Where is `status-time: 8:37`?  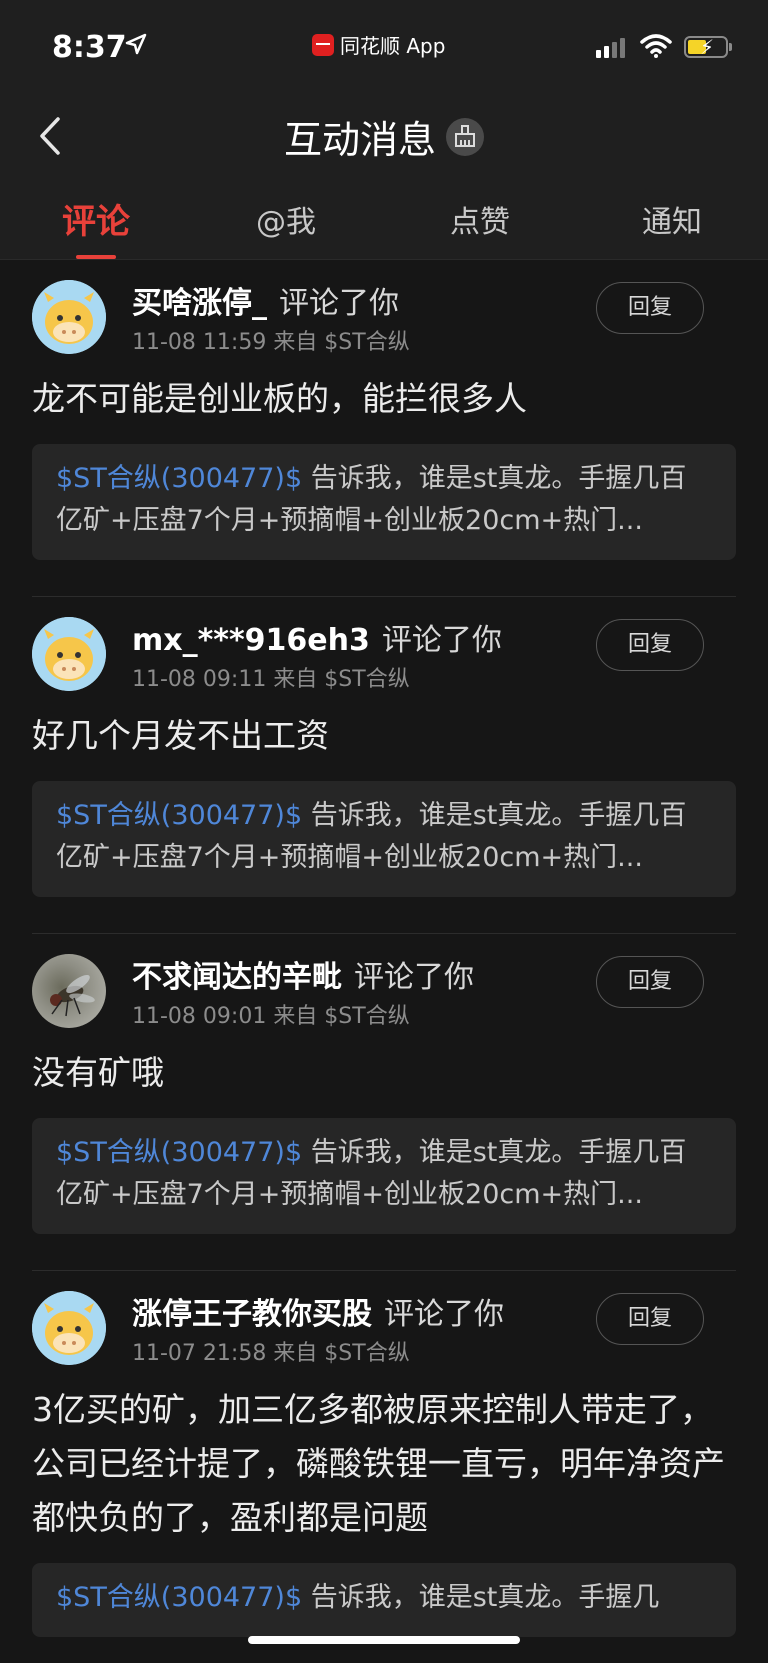 status-time: 8:37 is located at coordinates (89, 47).